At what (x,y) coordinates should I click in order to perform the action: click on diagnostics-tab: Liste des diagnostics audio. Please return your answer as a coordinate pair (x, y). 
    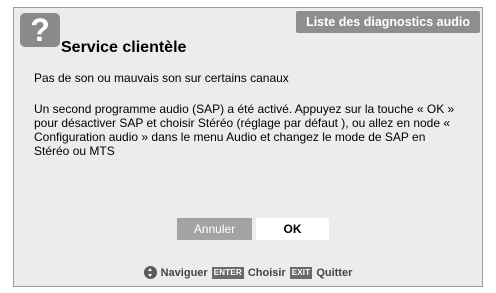
    Looking at the image, I should click on (388, 22).